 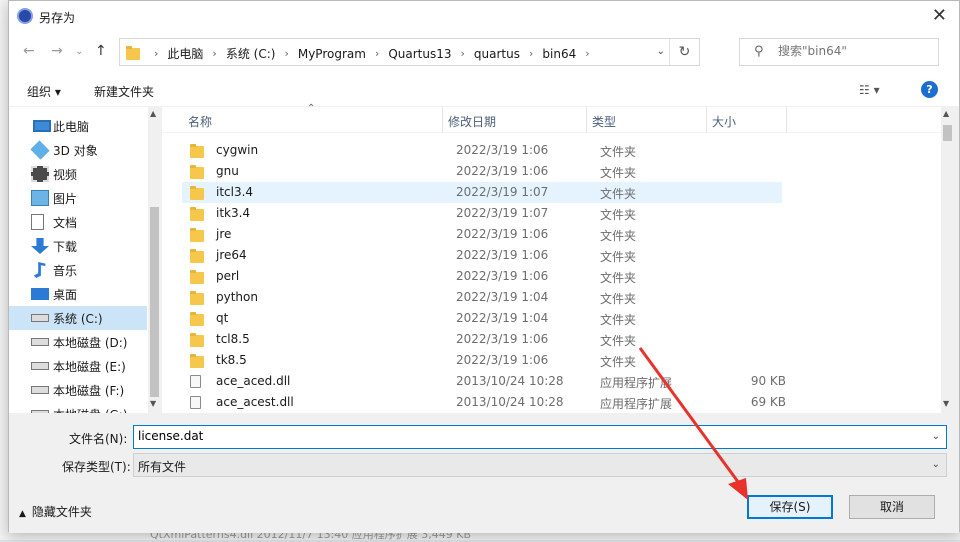 I want to click on breadcrumb-item: Quartus13, so click(x=419, y=54).